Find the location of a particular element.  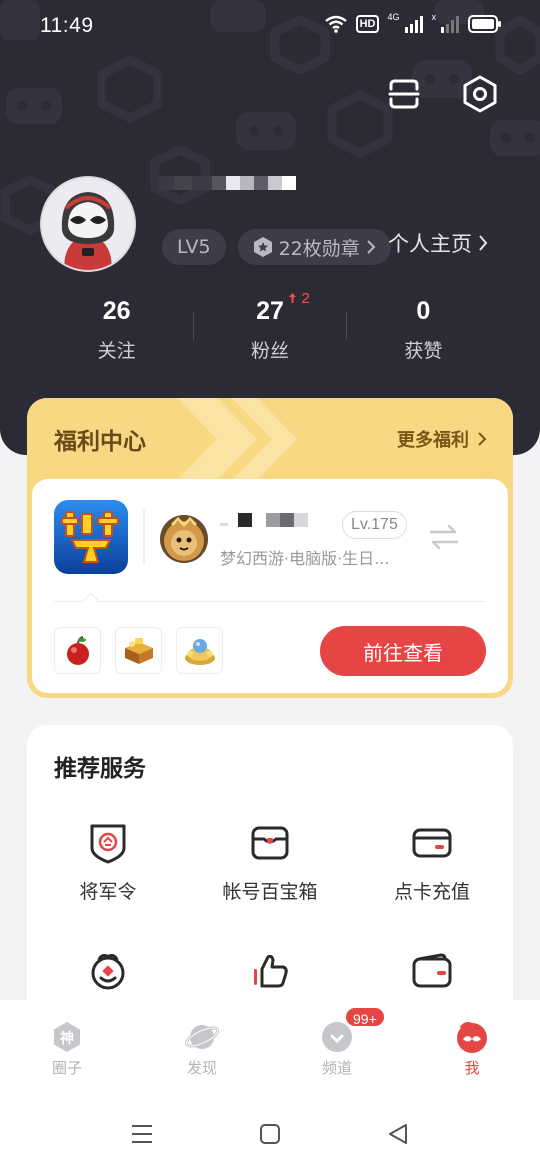

tab-discover: 发现 is located at coordinates (202, 1049).